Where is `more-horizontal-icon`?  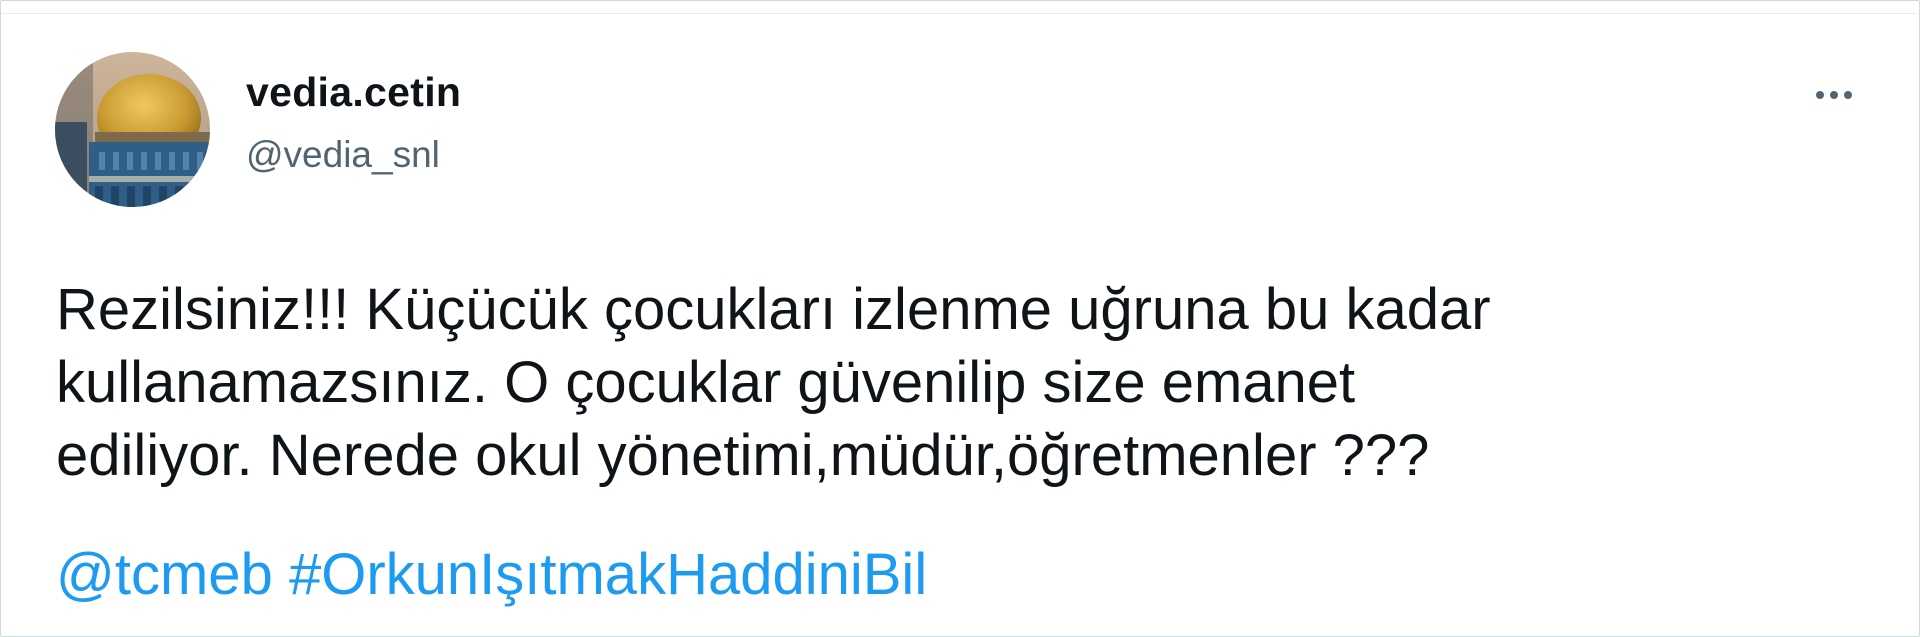
more-horizontal-icon is located at coordinates (1834, 95).